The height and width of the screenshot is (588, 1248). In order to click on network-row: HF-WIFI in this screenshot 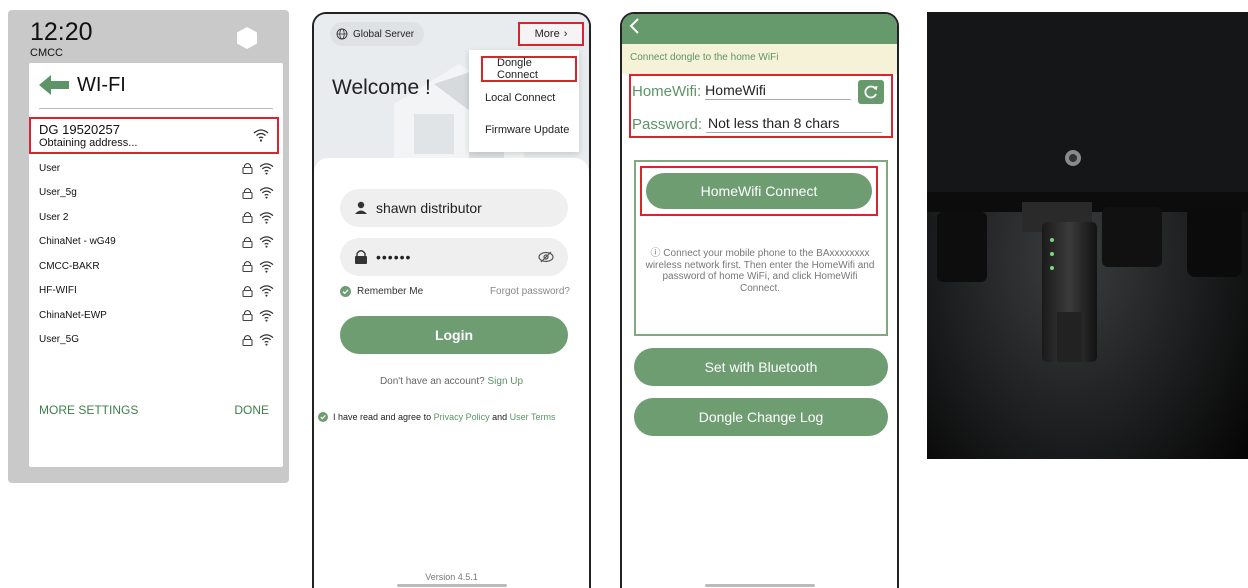, I will do `click(156, 291)`.